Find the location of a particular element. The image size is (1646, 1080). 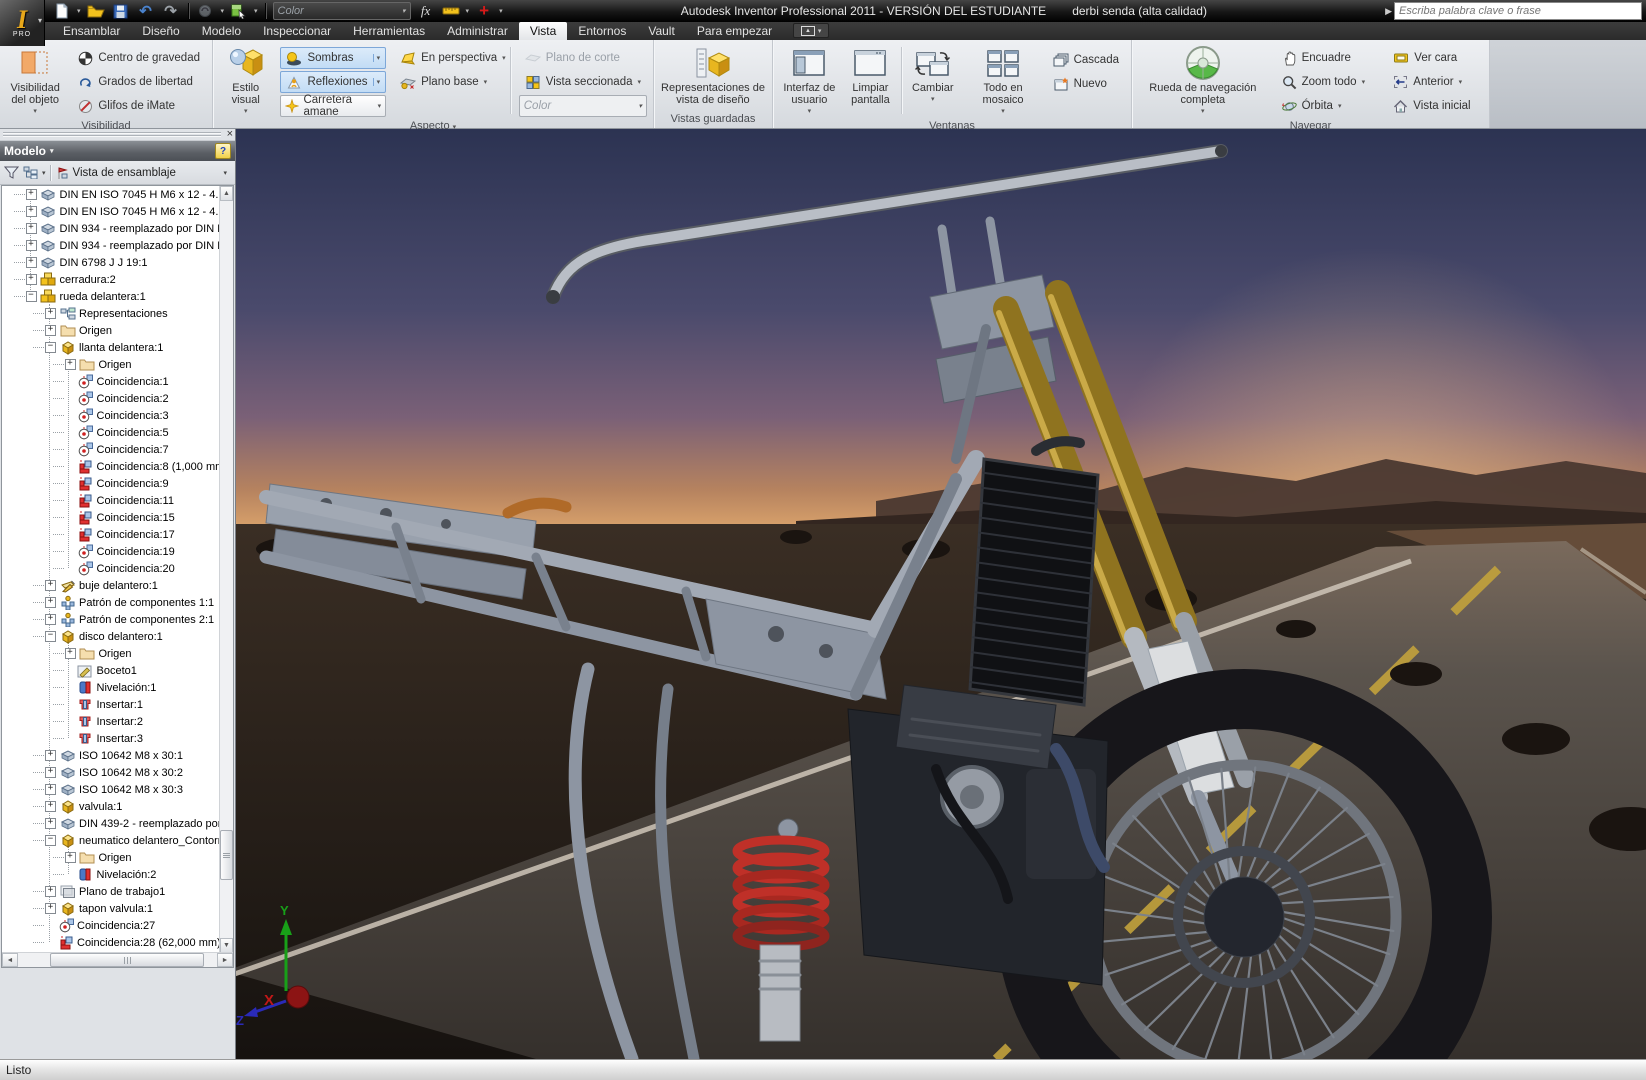

tree-item: Coincidencia:19 is located at coordinates (111, 551).